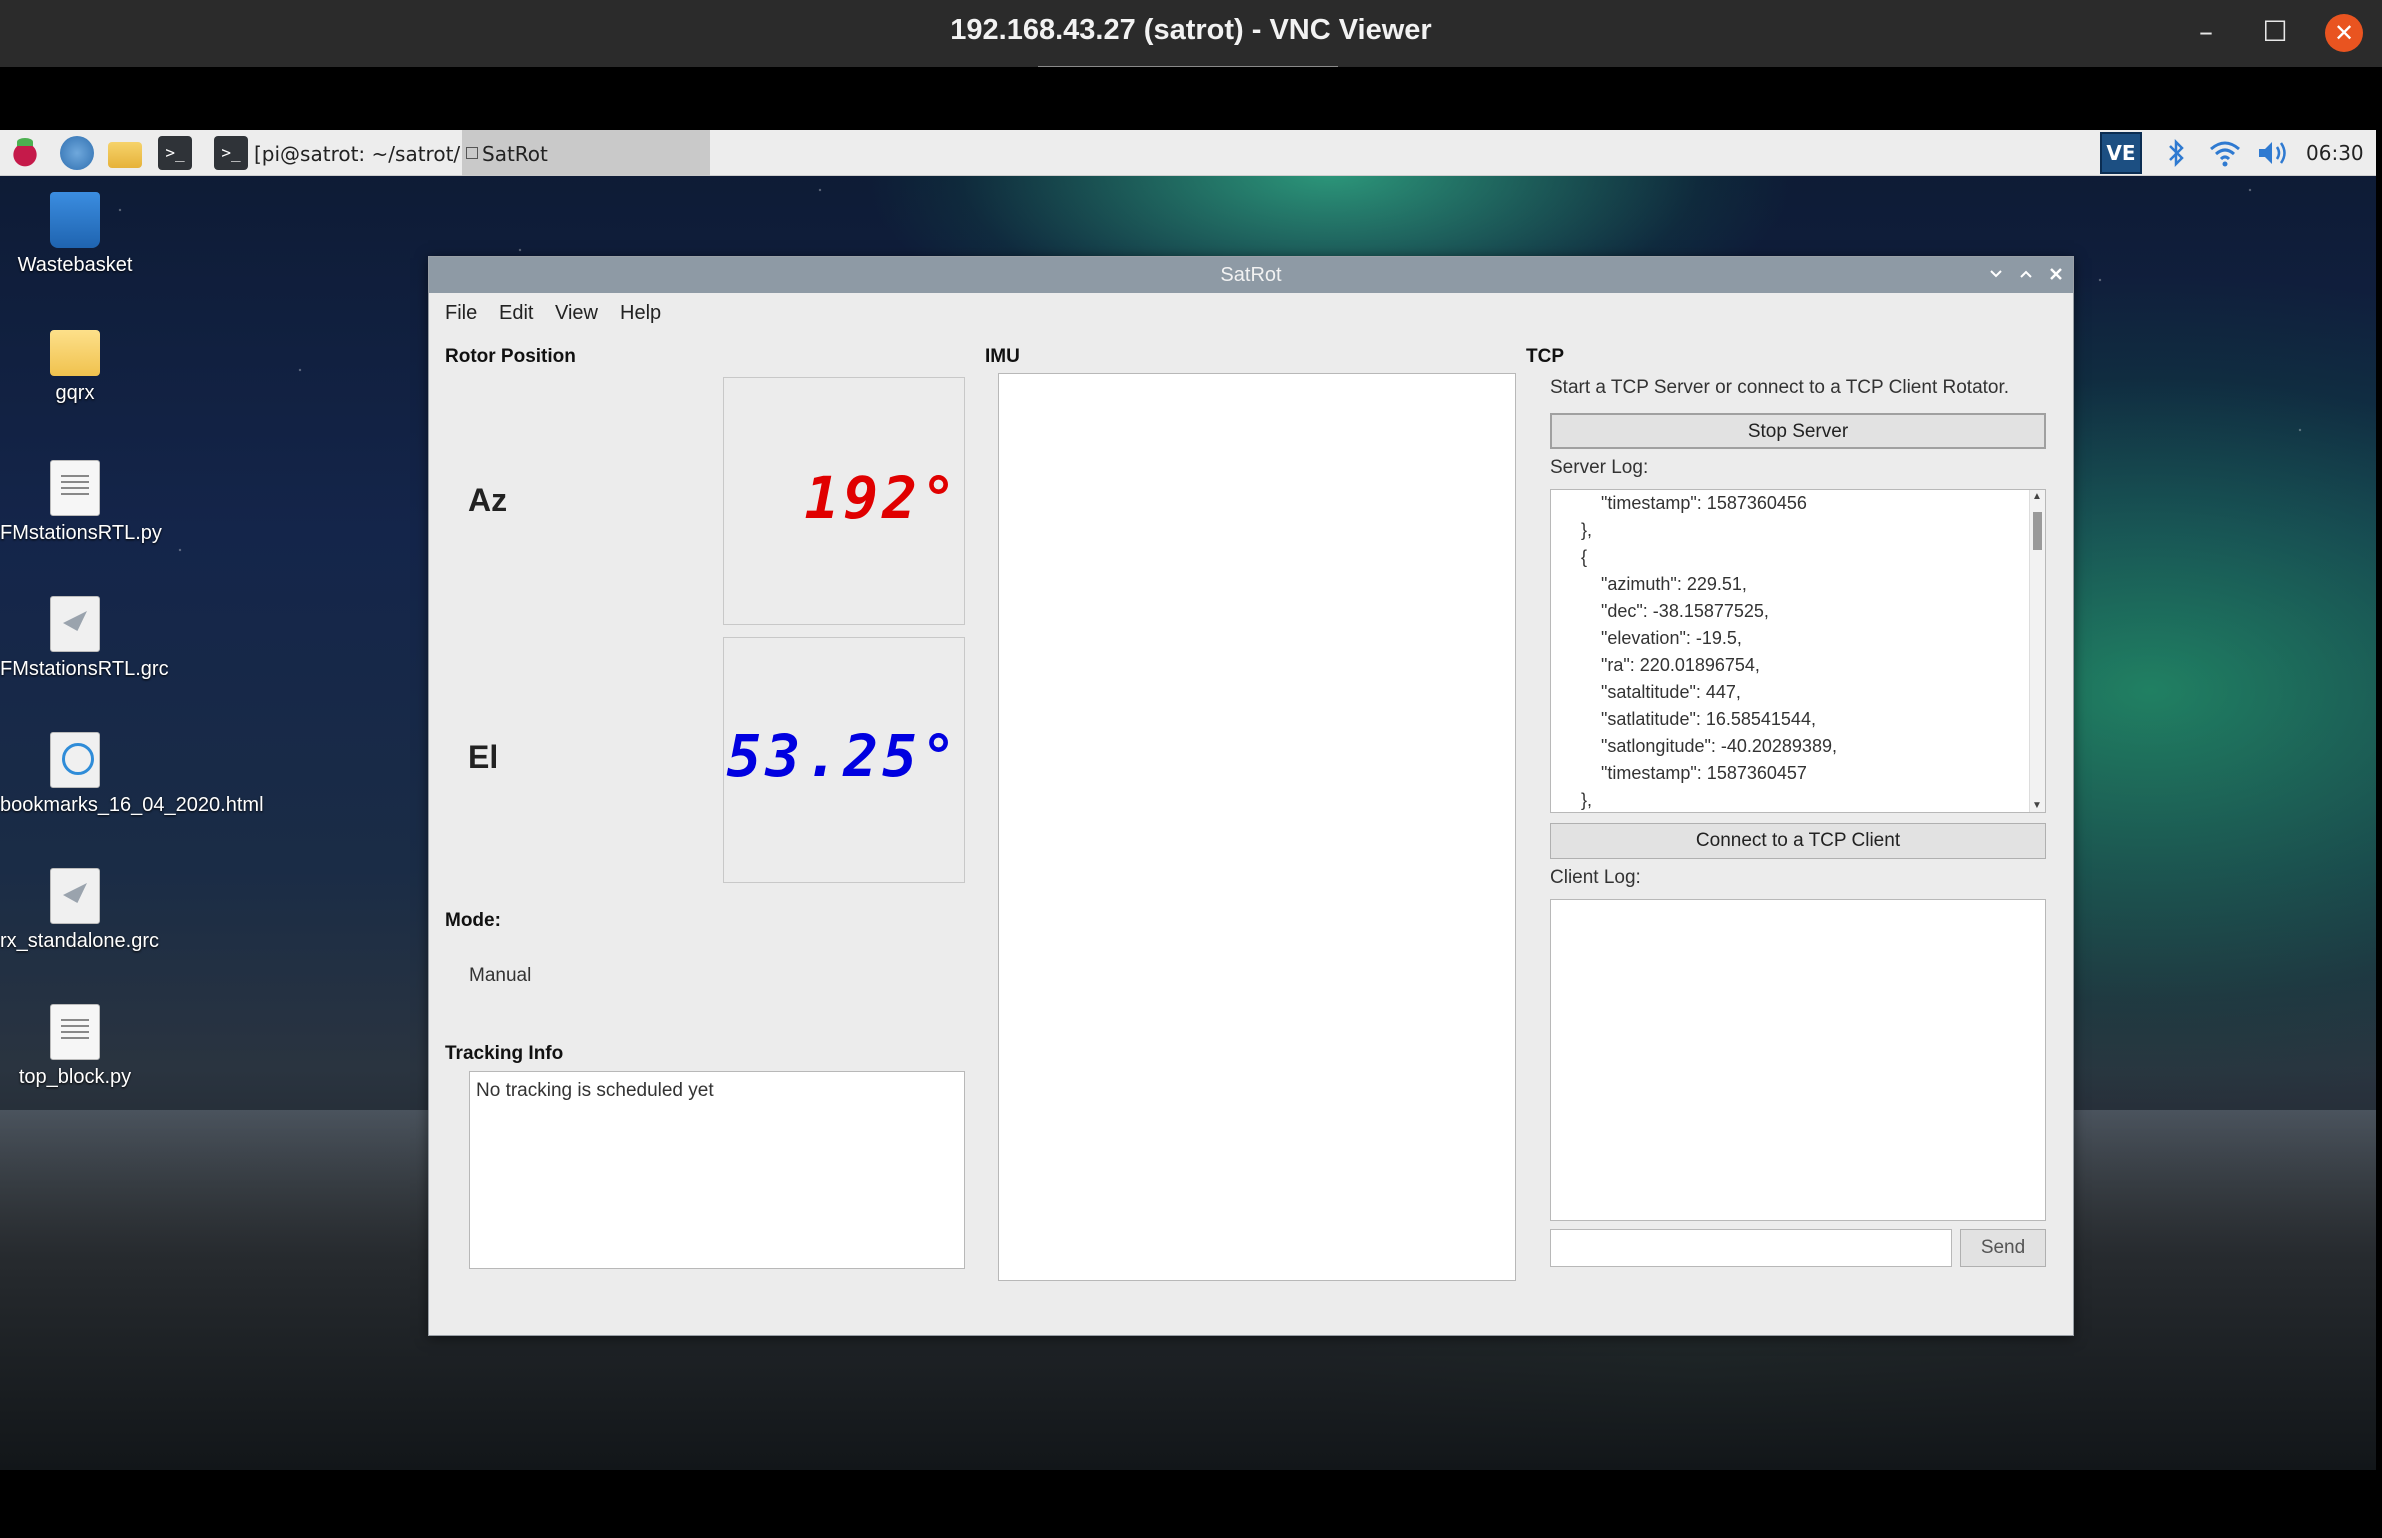 This screenshot has height=1538, width=2382. Describe the element at coordinates (595, 1090) in the screenshot. I see `tracking-info-text: No tracking is scheduled yet` at that location.